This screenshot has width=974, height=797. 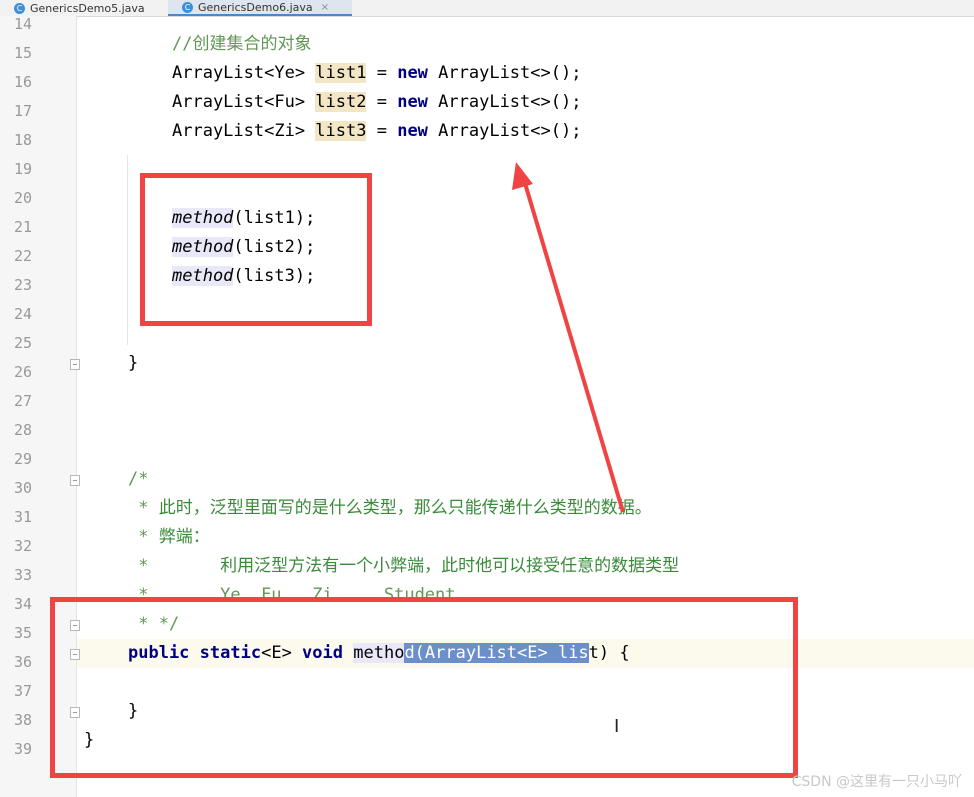 I want to click on text-cursor-icon: I, so click(x=617, y=726).